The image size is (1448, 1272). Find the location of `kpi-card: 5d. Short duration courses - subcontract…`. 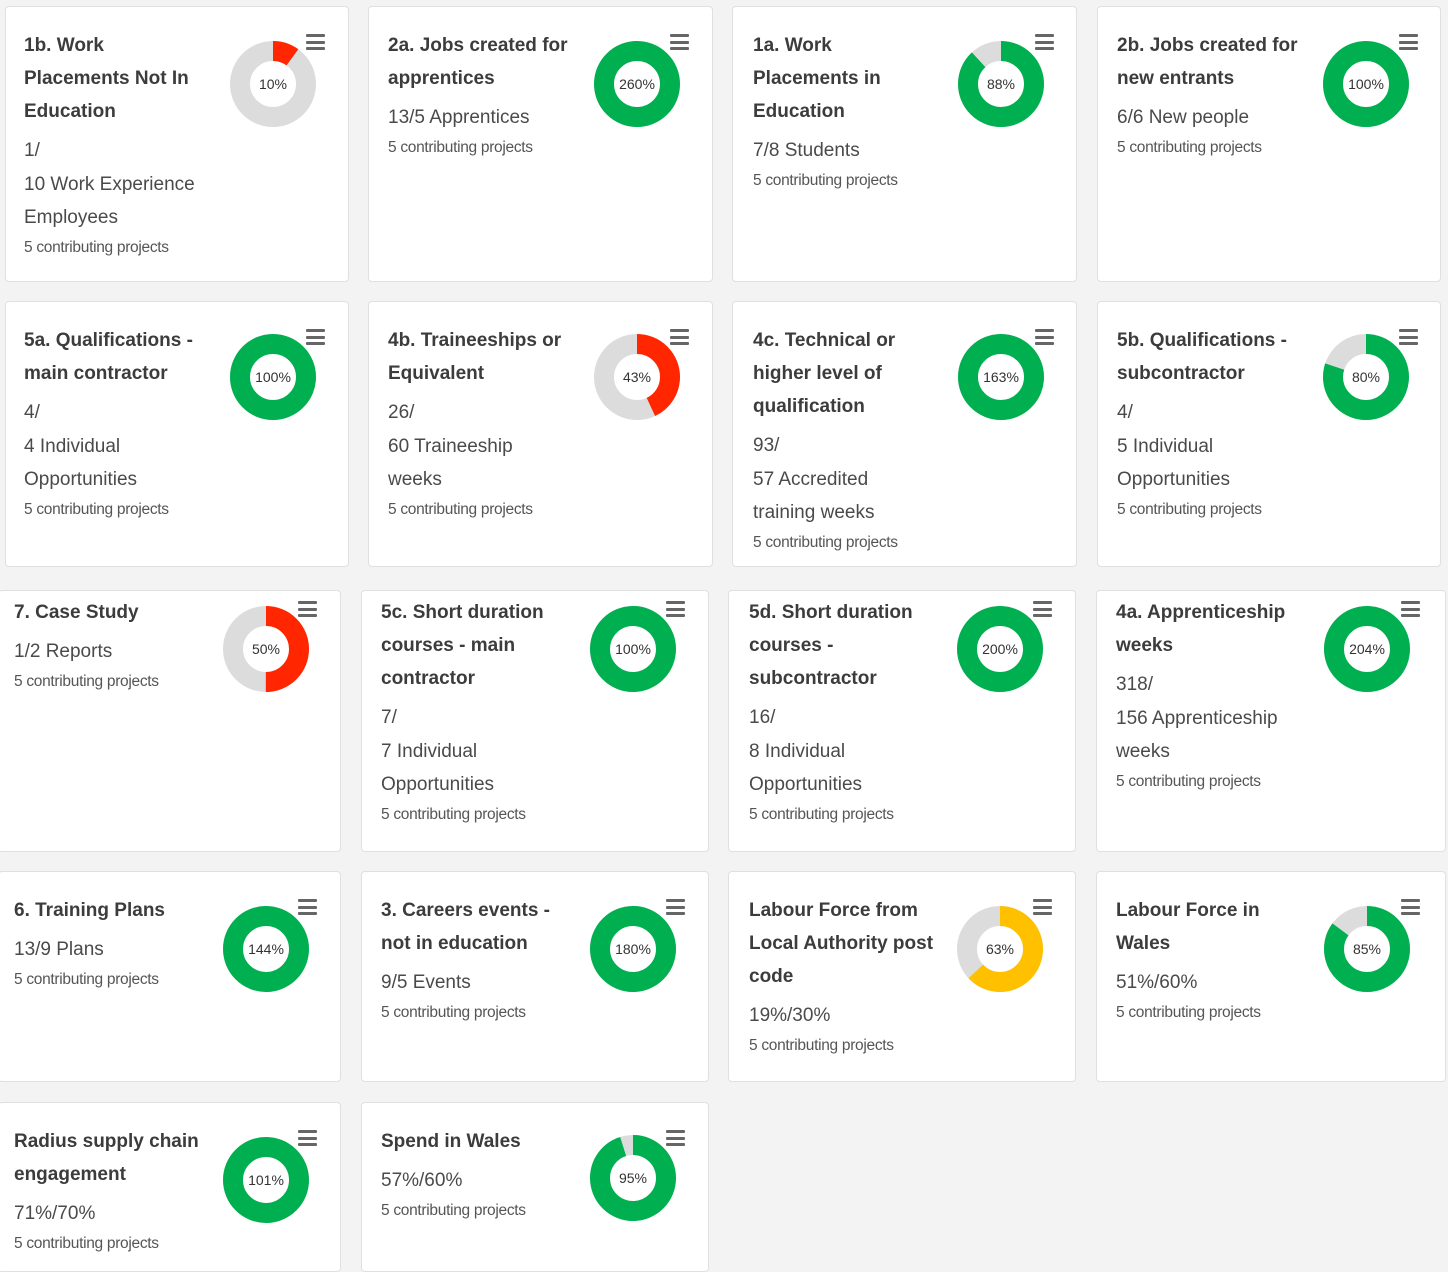

kpi-card: 5d. Short duration courses - subcontract… is located at coordinates (902, 721).